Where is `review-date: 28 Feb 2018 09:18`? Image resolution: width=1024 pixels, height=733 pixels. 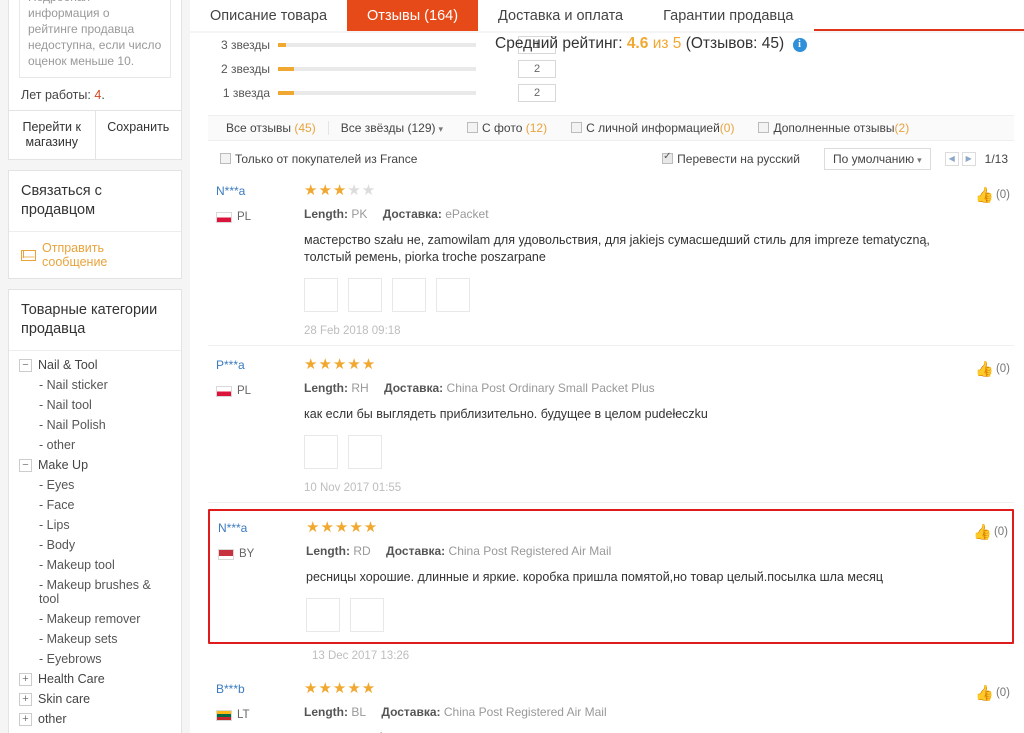 review-date: 28 Feb 2018 09:18 is located at coordinates (352, 331).